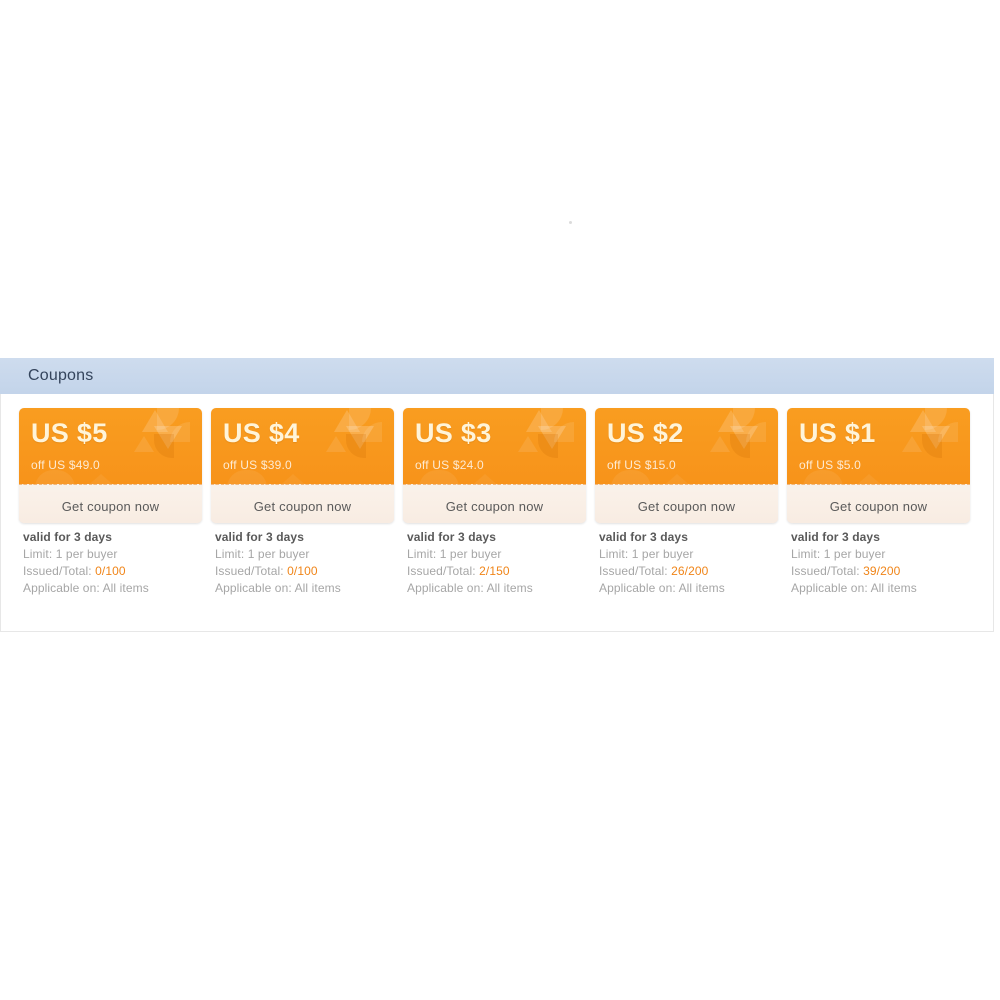  I want to click on coupon-issued: Issued/Total: 39/200, so click(880, 571).